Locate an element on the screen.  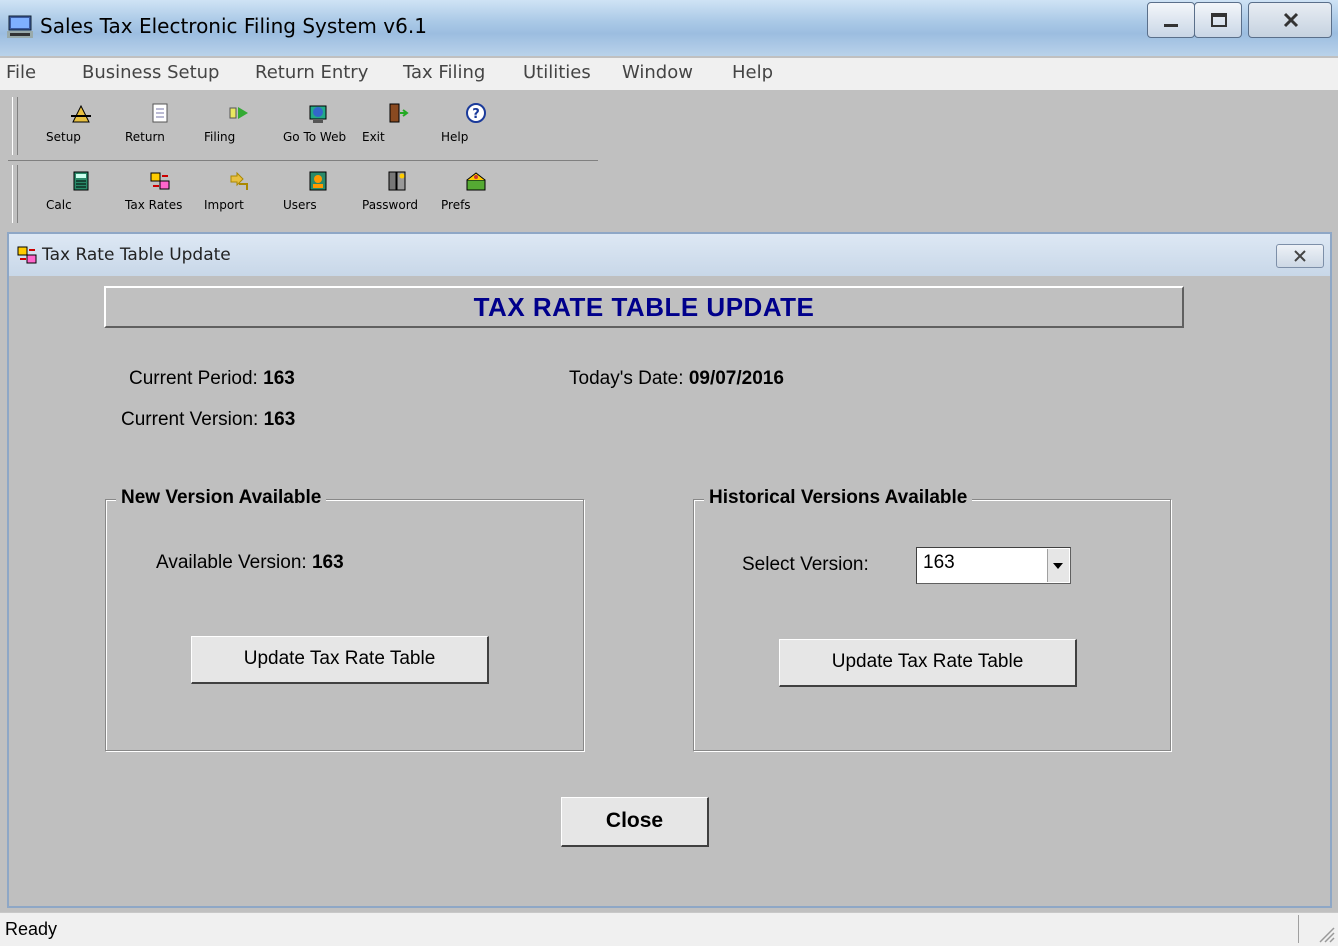
status-separator is located at coordinates (1298, 929).